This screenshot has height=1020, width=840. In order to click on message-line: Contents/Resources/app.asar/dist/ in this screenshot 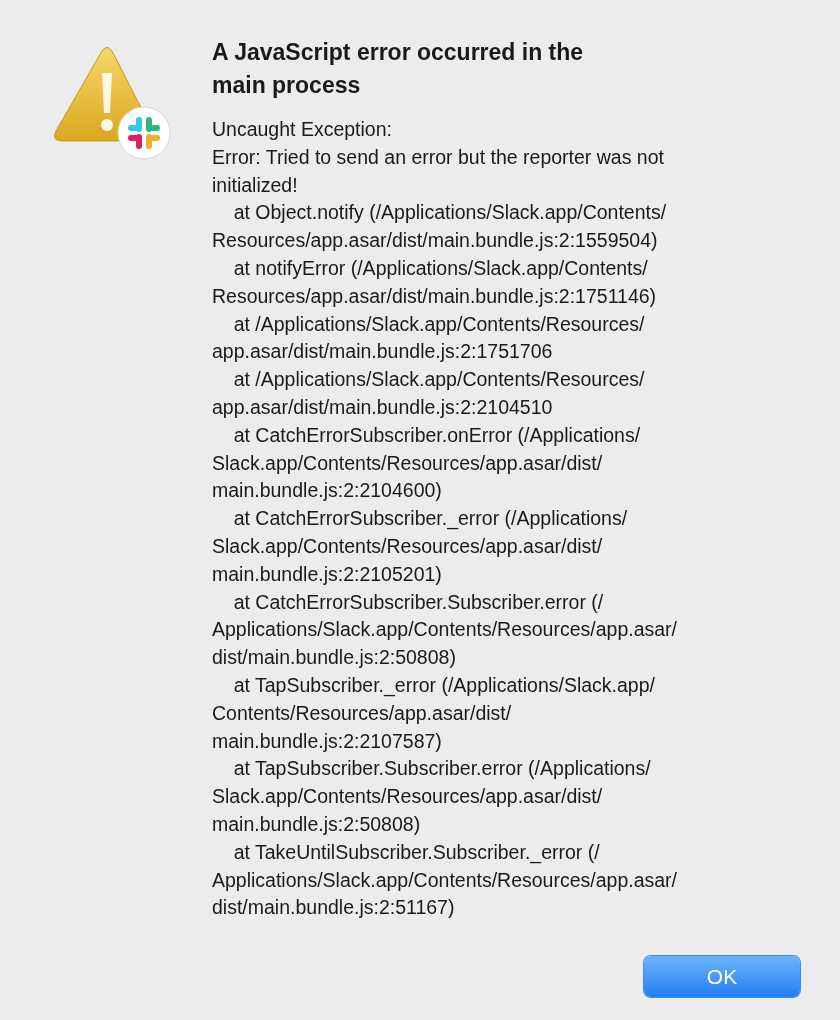, I will do `click(362, 713)`.